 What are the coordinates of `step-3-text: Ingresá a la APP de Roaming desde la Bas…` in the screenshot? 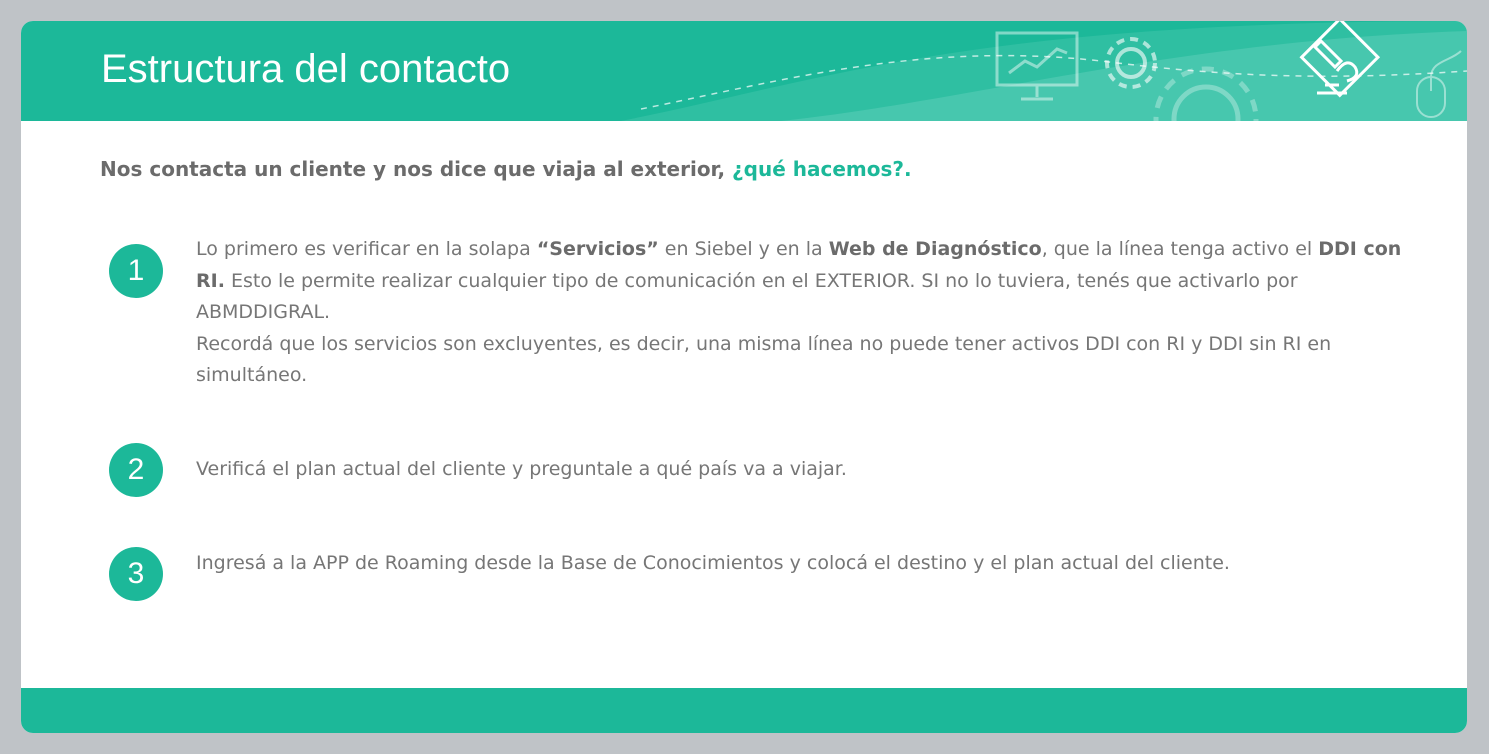 It's located at (713, 563).